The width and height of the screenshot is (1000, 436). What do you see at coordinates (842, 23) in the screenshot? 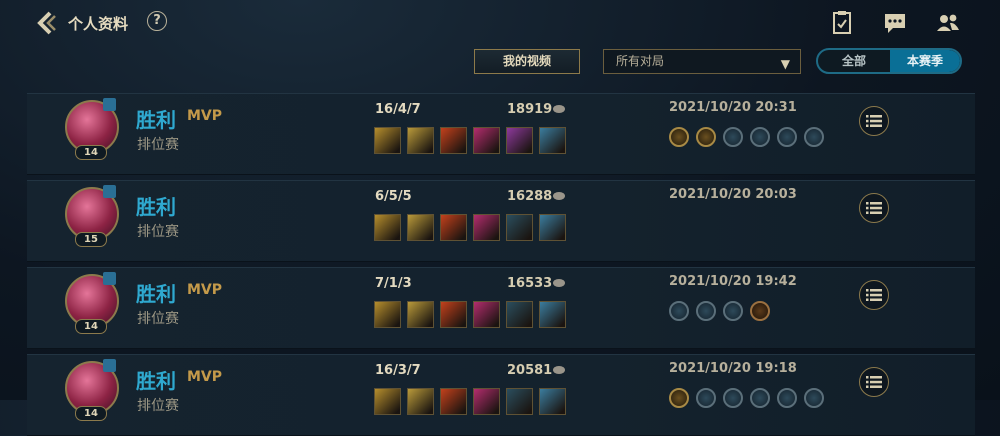
I see `clipboard-icon` at bounding box center [842, 23].